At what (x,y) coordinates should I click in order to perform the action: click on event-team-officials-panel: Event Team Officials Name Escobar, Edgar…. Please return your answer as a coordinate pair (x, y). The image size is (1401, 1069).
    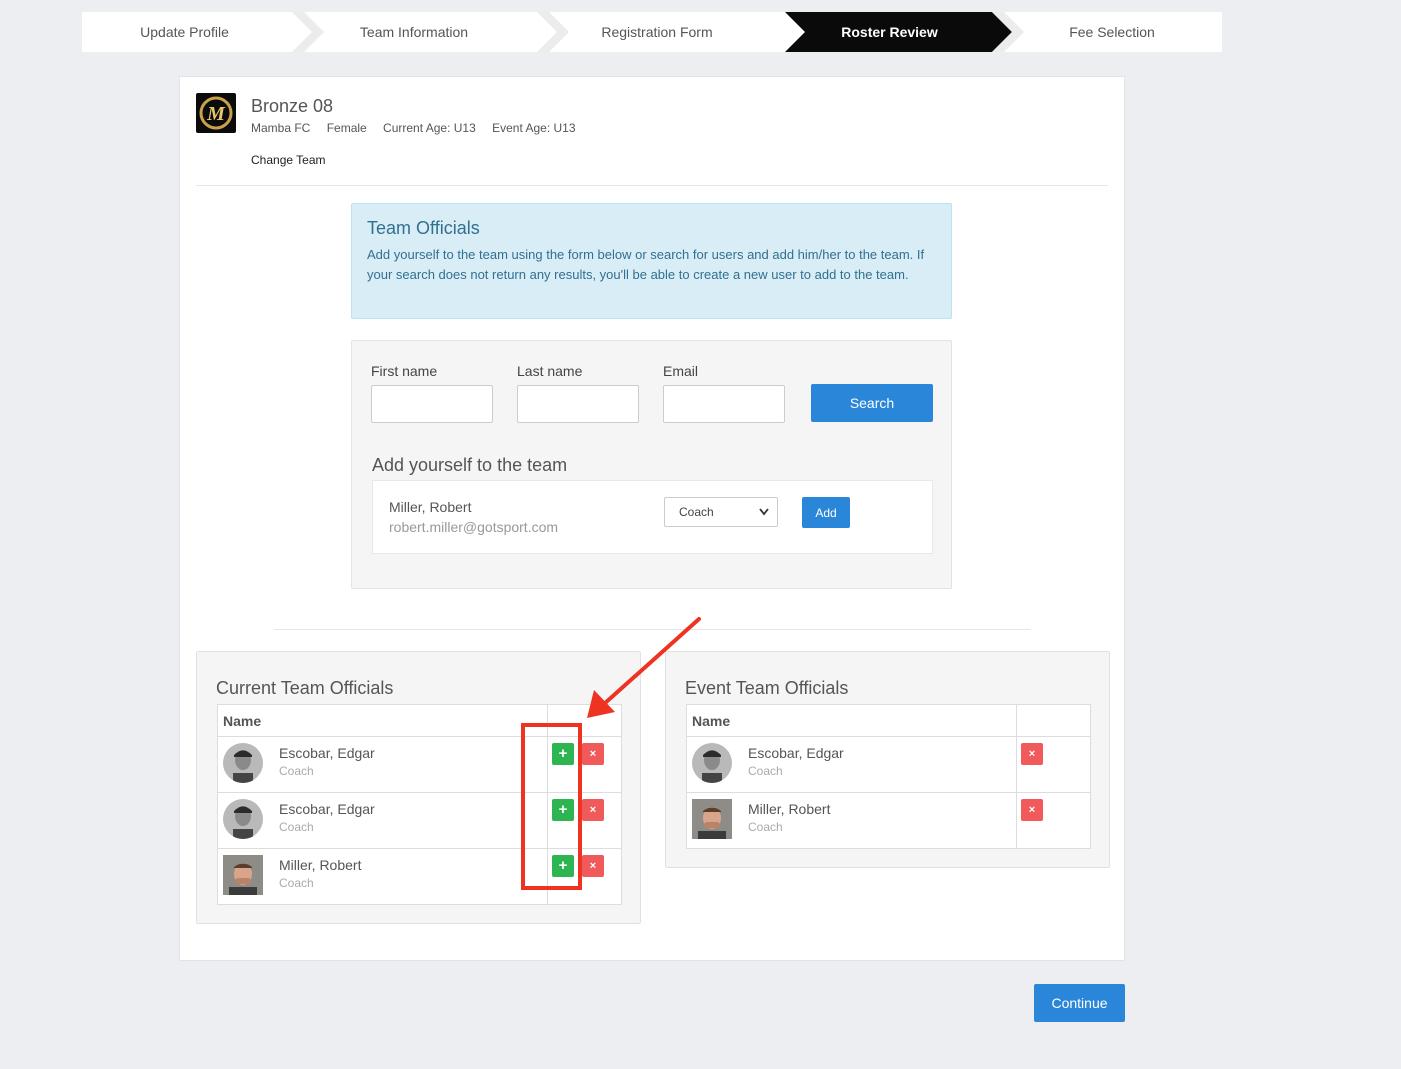
    Looking at the image, I should click on (887, 759).